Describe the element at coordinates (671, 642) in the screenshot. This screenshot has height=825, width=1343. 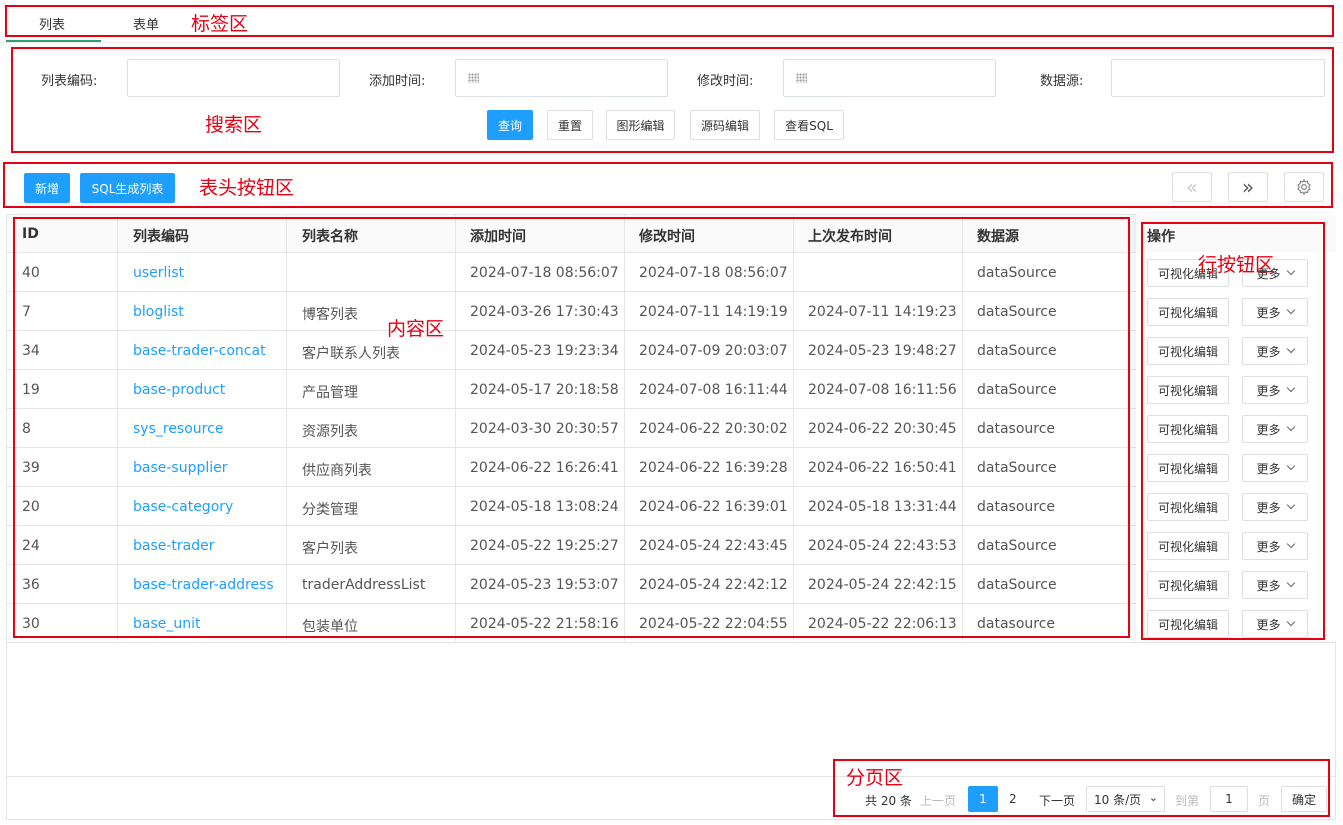
I see `row-divider` at that location.